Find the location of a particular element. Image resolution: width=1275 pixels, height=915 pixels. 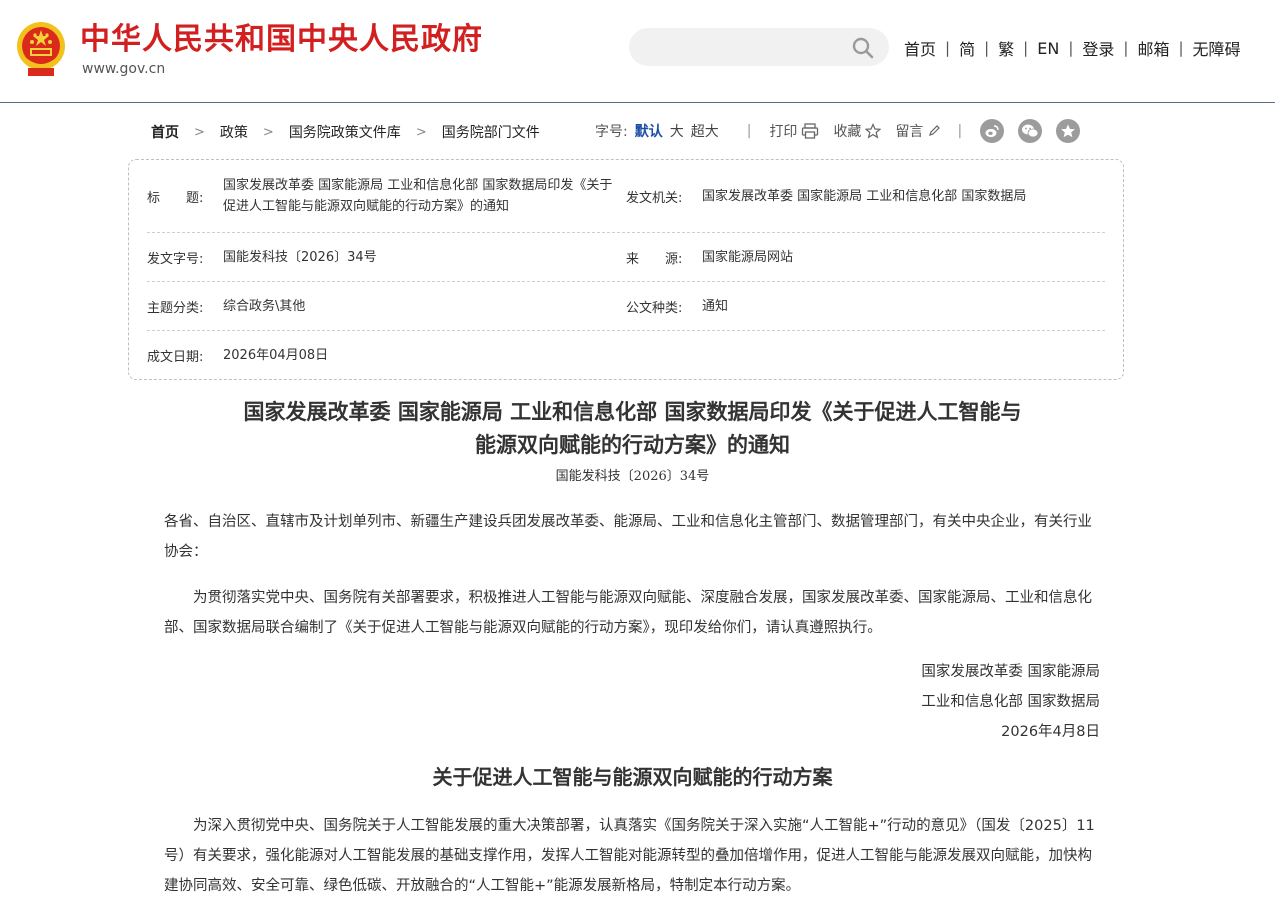

meta-topic-label: 主题分类: is located at coordinates (175, 308).